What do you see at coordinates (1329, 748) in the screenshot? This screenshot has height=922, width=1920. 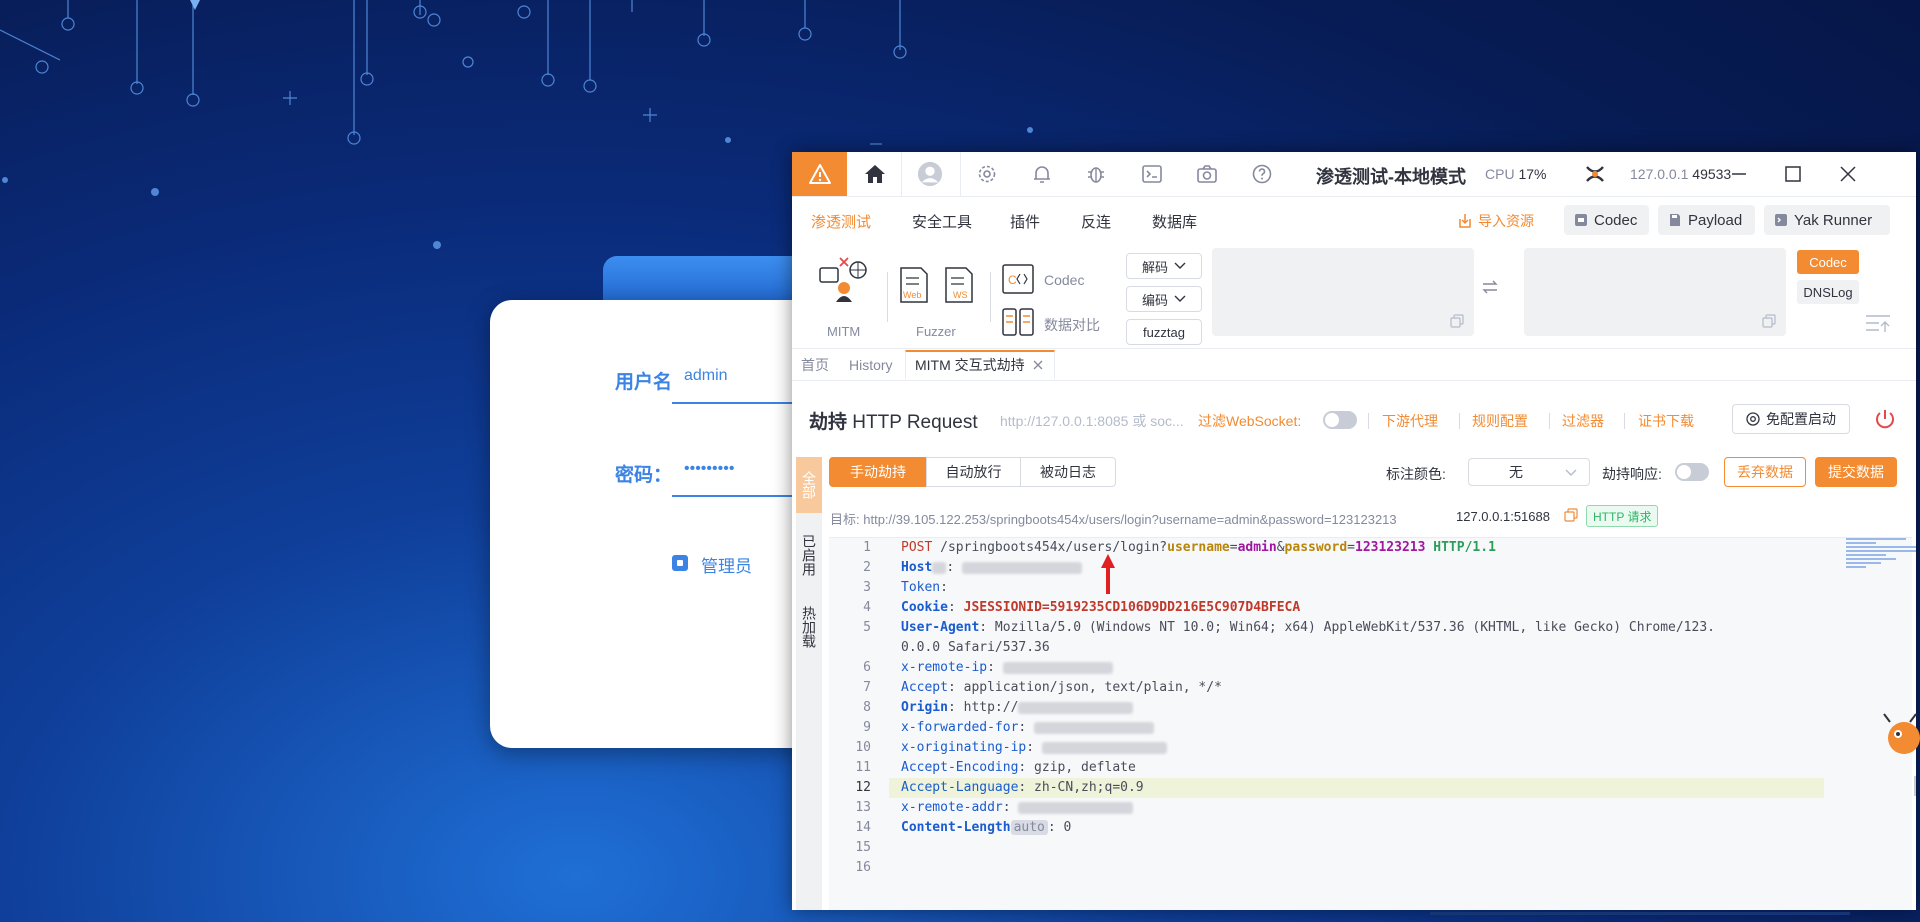 I see `code-line: 10 x-originating-ip:` at bounding box center [1329, 748].